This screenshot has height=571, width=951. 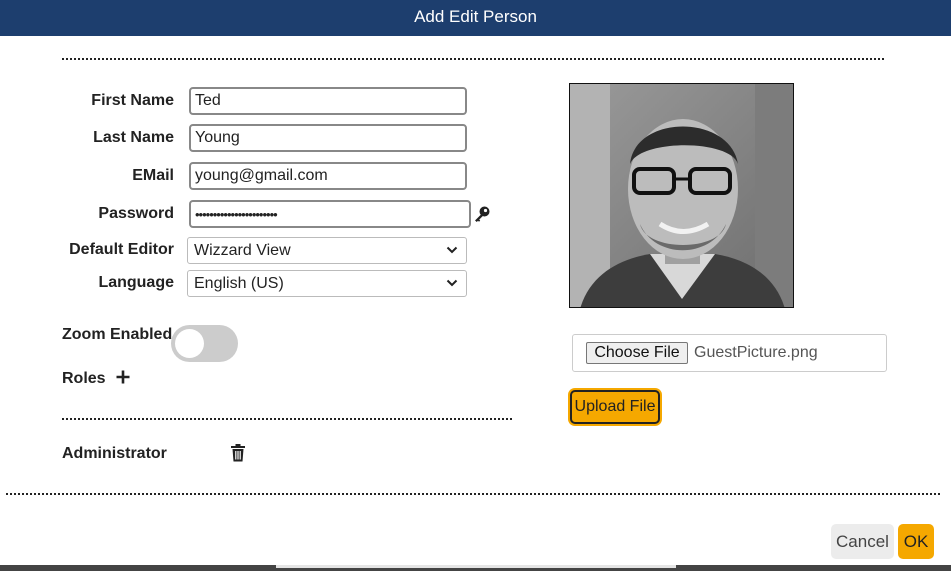 What do you see at coordinates (637, 353) in the screenshot?
I see `choose-file-button: Choose File` at bounding box center [637, 353].